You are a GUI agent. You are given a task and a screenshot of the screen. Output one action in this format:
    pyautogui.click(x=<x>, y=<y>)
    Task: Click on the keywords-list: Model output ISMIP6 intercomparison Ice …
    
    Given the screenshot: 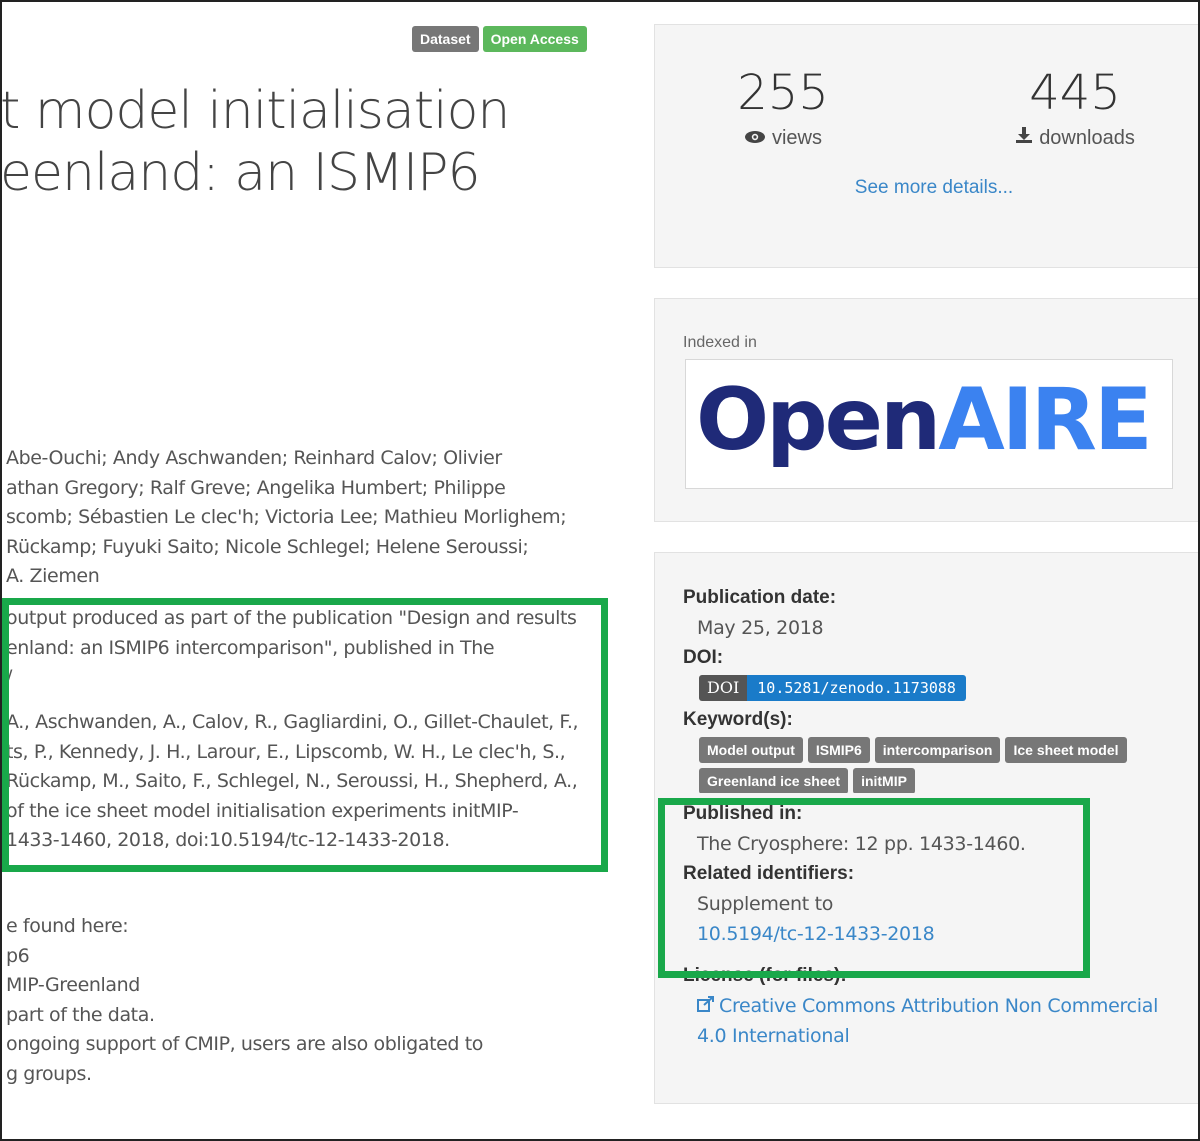 What is the action you would take?
    pyautogui.click(x=911, y=765)
    